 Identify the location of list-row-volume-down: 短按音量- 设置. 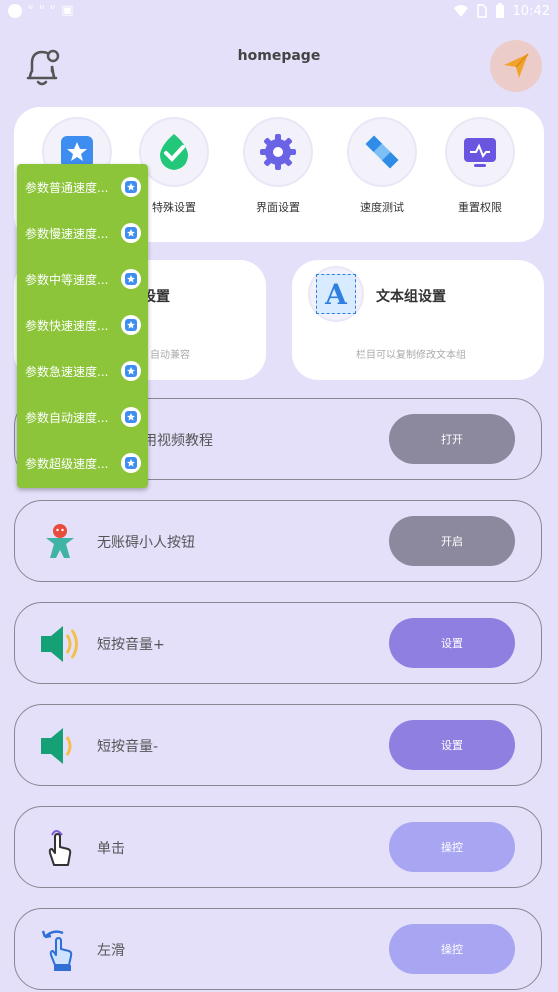
(278, 745).